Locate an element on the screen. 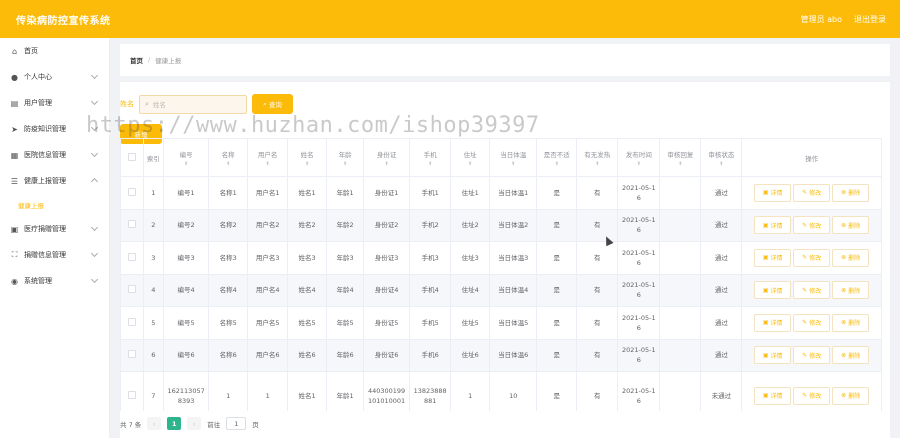  chevron-down-icon is located at coordinates (94, 127).